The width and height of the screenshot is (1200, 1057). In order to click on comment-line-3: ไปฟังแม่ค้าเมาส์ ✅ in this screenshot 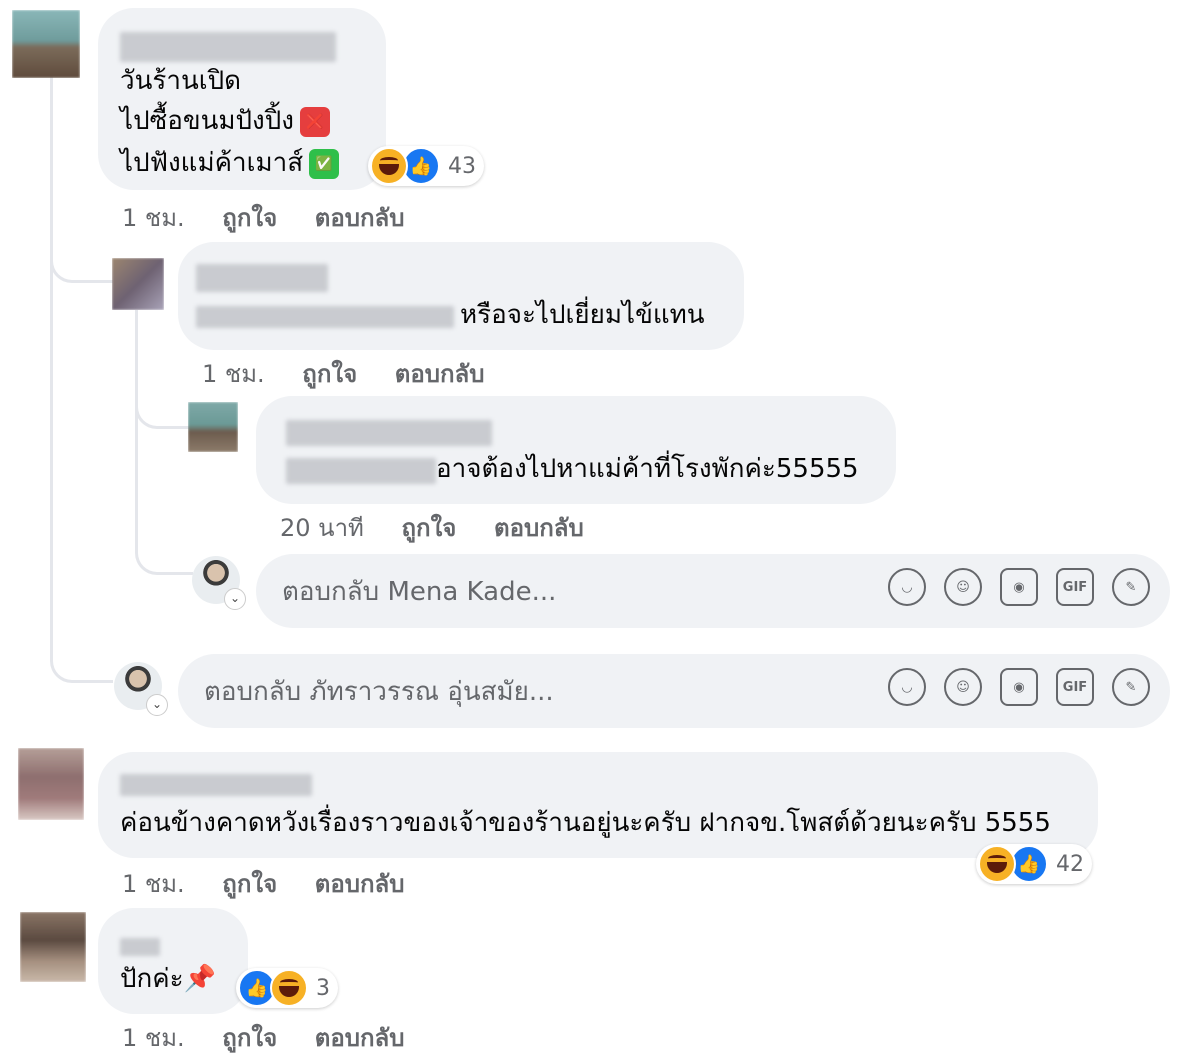, I will do `click(230, 163)`.